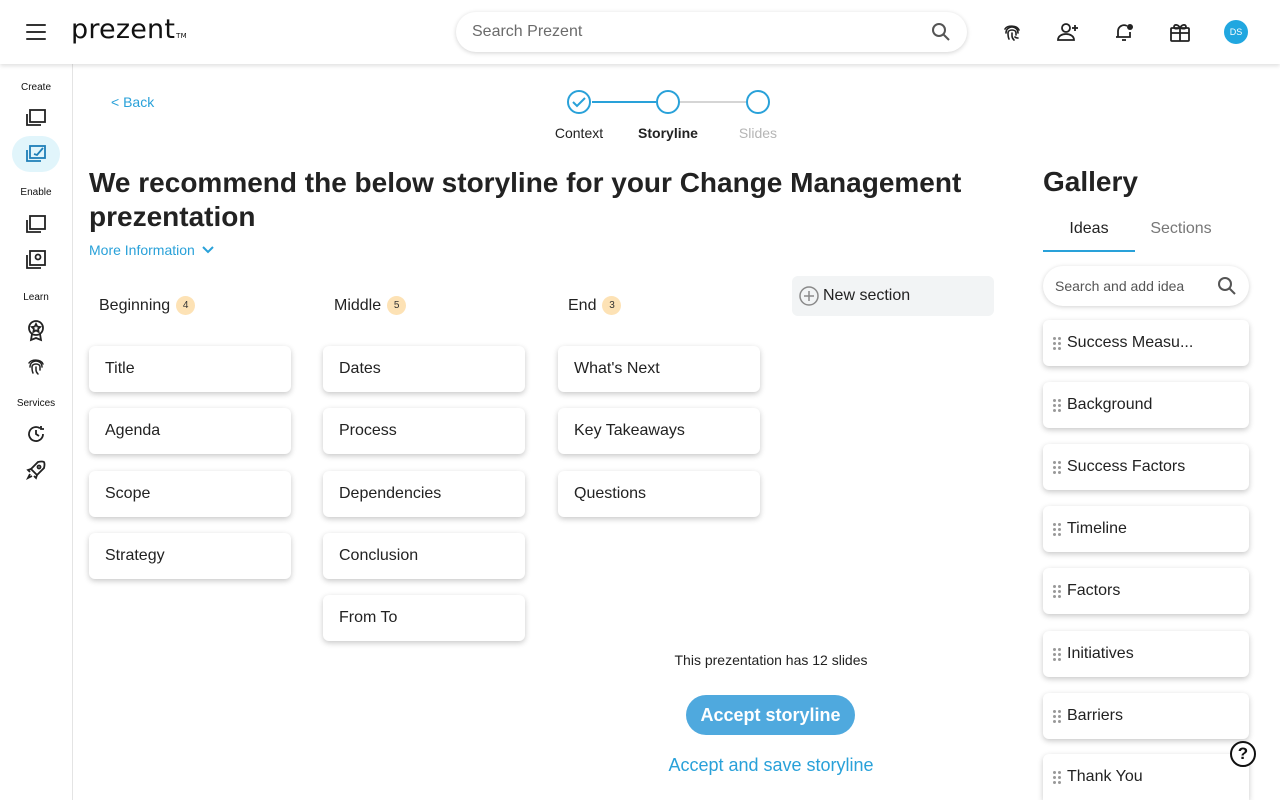 The width and height of the screenshot is (1280, 800). What do you see at coordinates (582, 305) in the screenshot?
I see `section-name: End` at bounding box center [582, 305].